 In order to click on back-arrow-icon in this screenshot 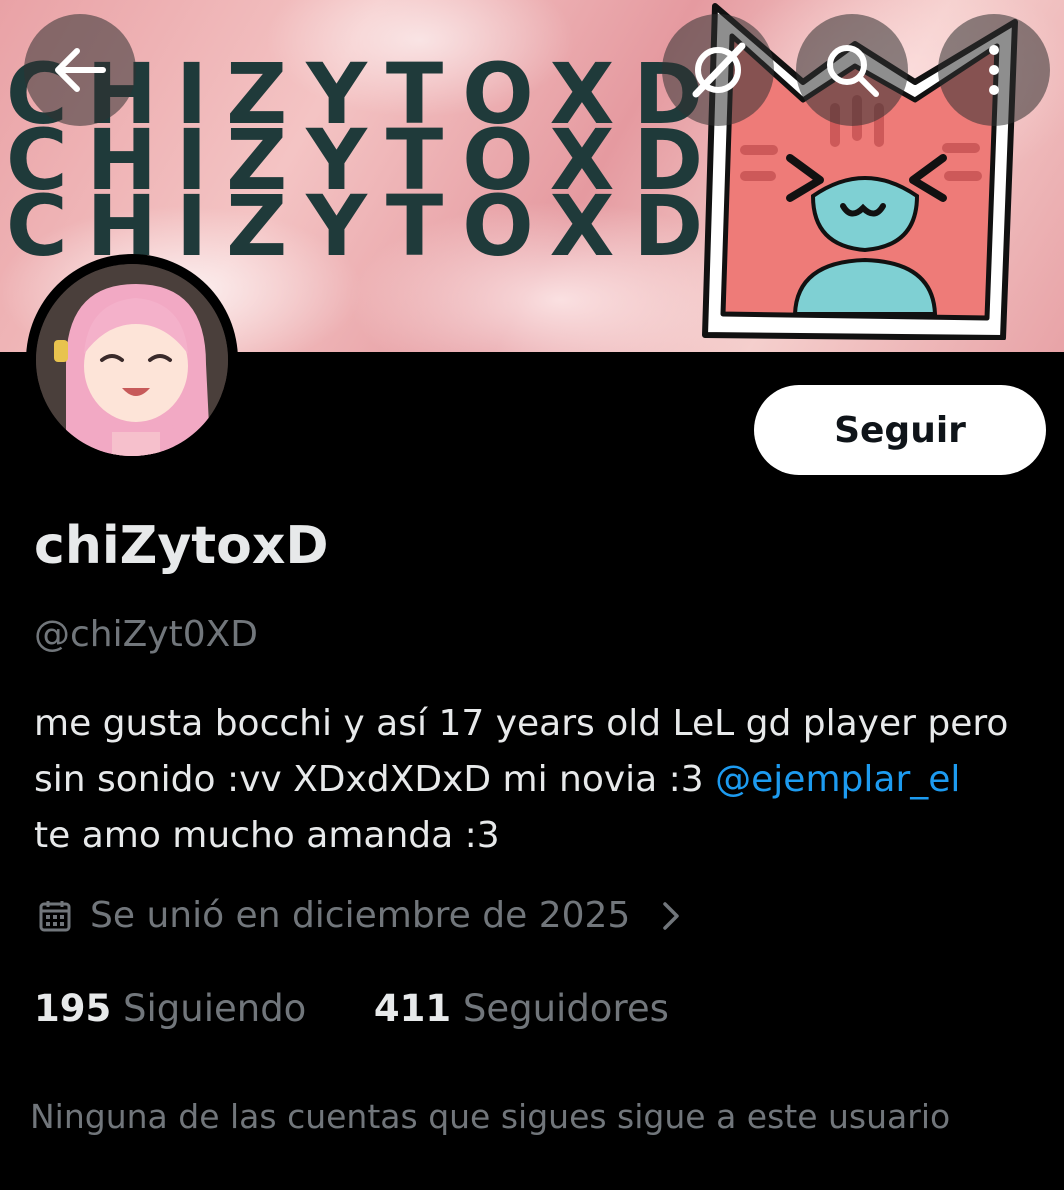, I will do `click(80, 70)`.